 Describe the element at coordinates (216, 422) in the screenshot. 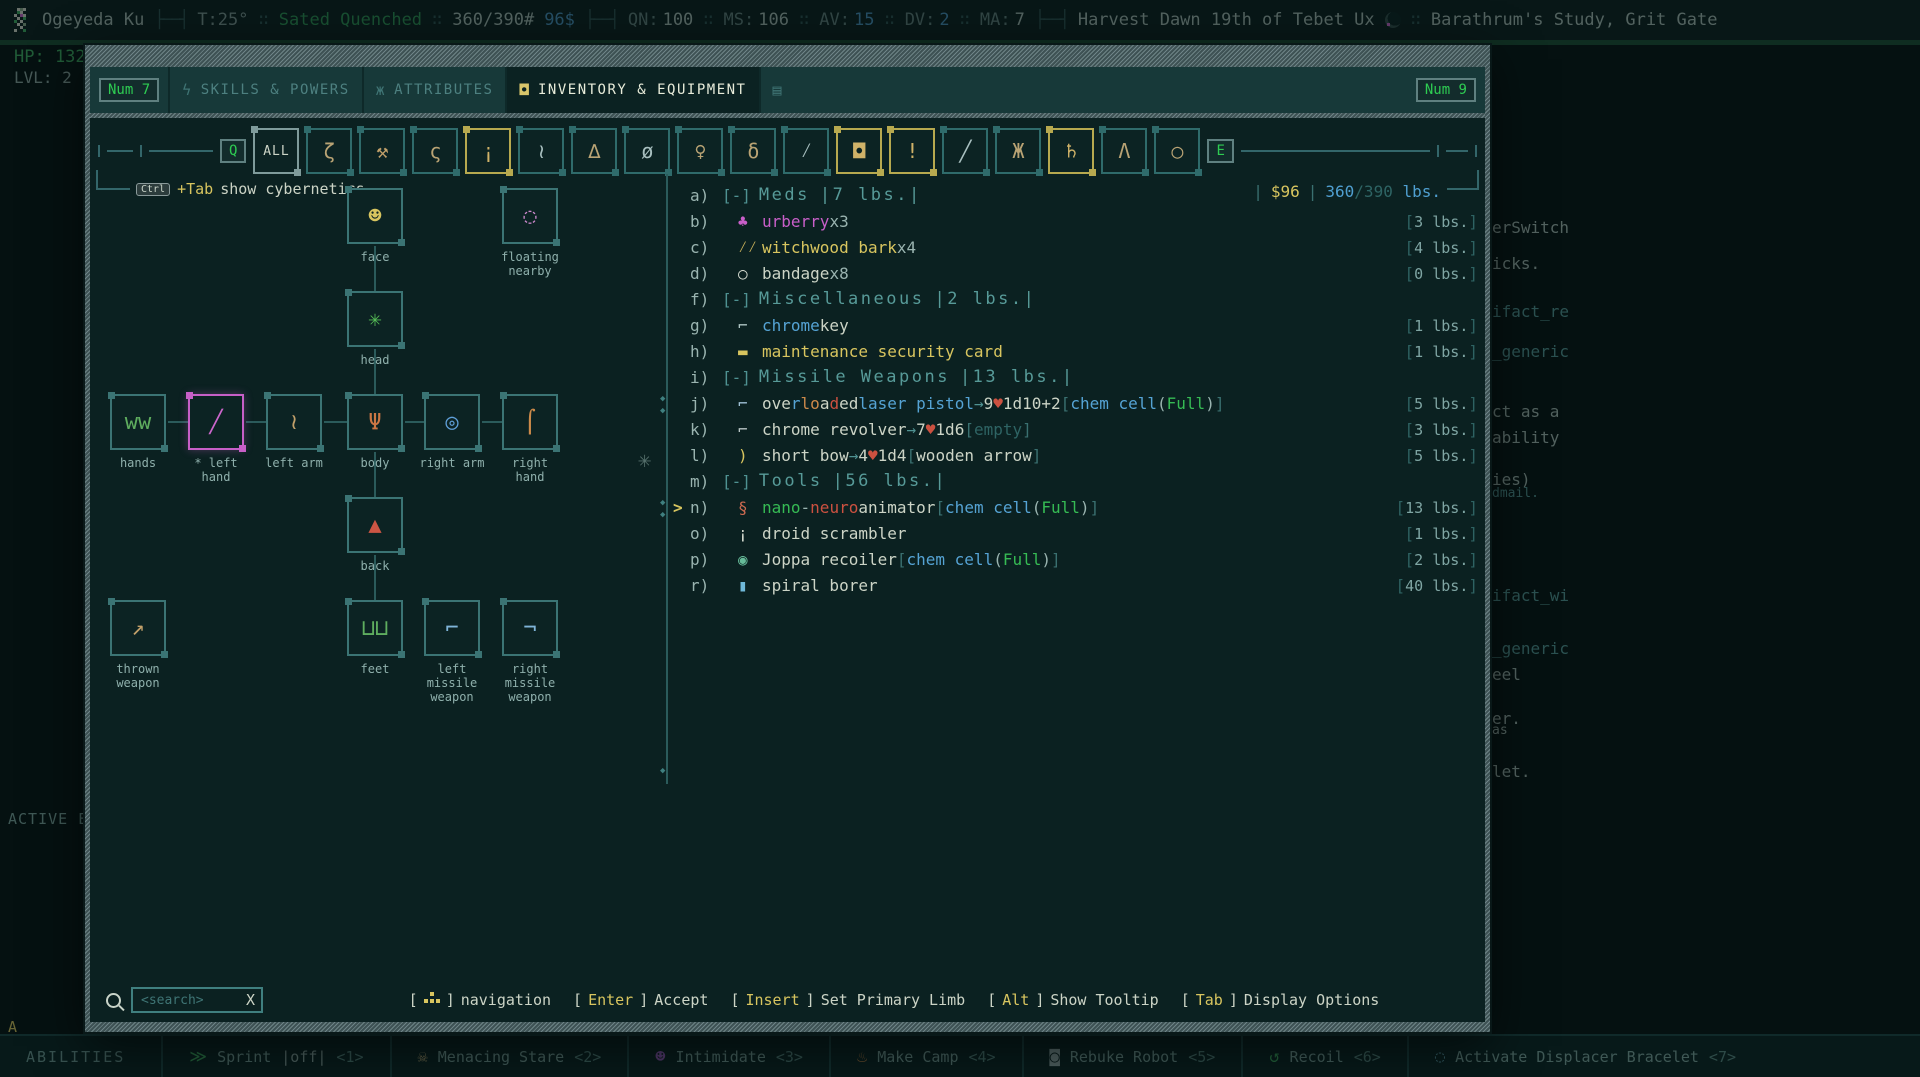

I see `equipment-slot-left-hand: ╱` at that location.